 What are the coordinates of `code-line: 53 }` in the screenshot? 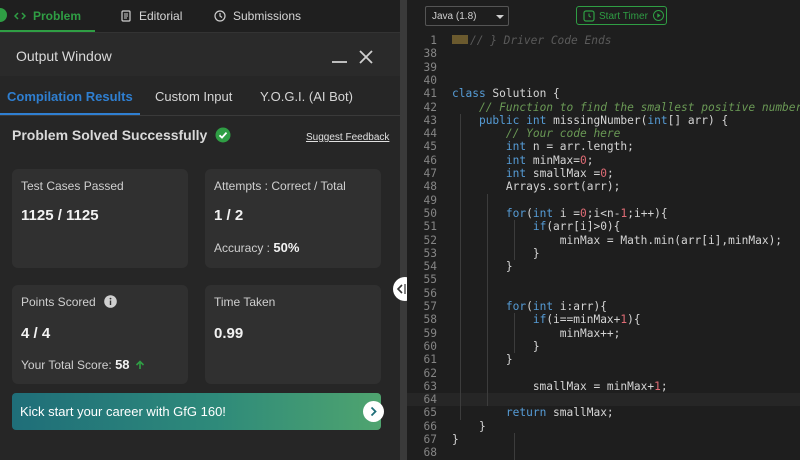 It's located at (603, 253).